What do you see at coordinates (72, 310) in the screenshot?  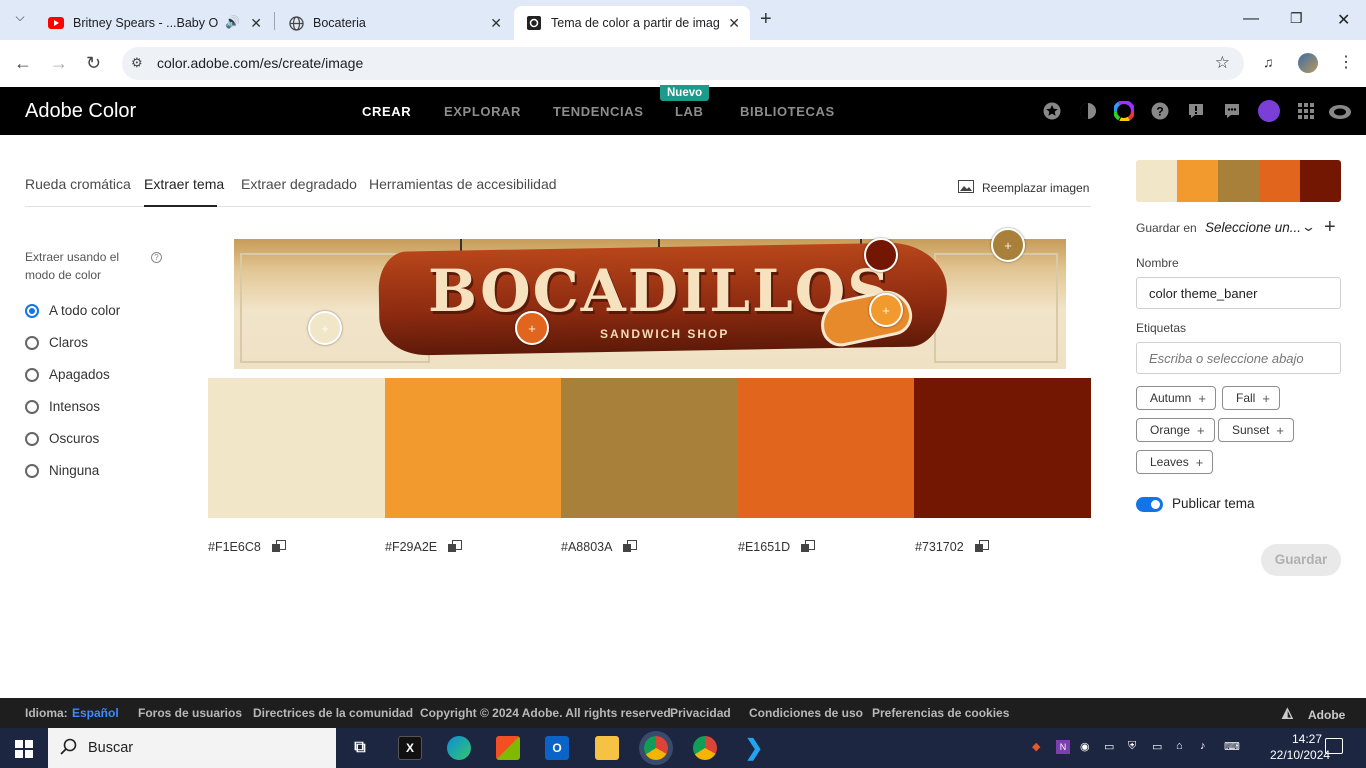 I see `radio-a-todo-color: A todo color` at bounding box center [72, 310].